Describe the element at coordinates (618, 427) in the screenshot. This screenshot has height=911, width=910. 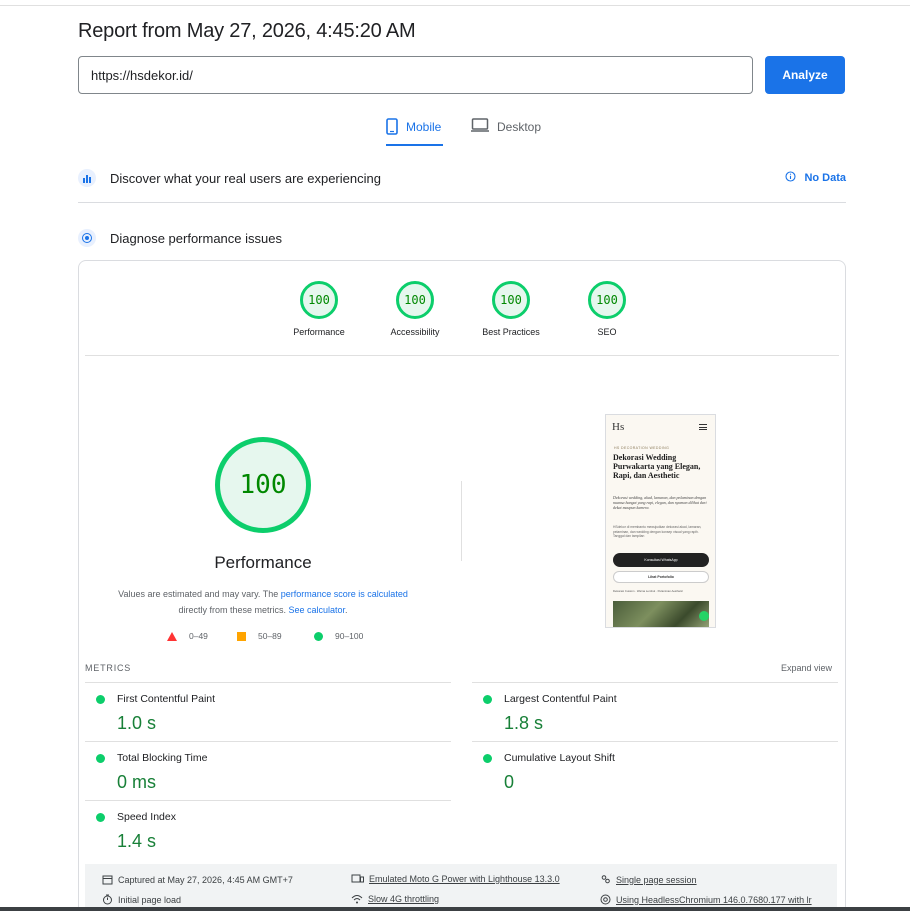
I see `site-logo: Hs` at that location.